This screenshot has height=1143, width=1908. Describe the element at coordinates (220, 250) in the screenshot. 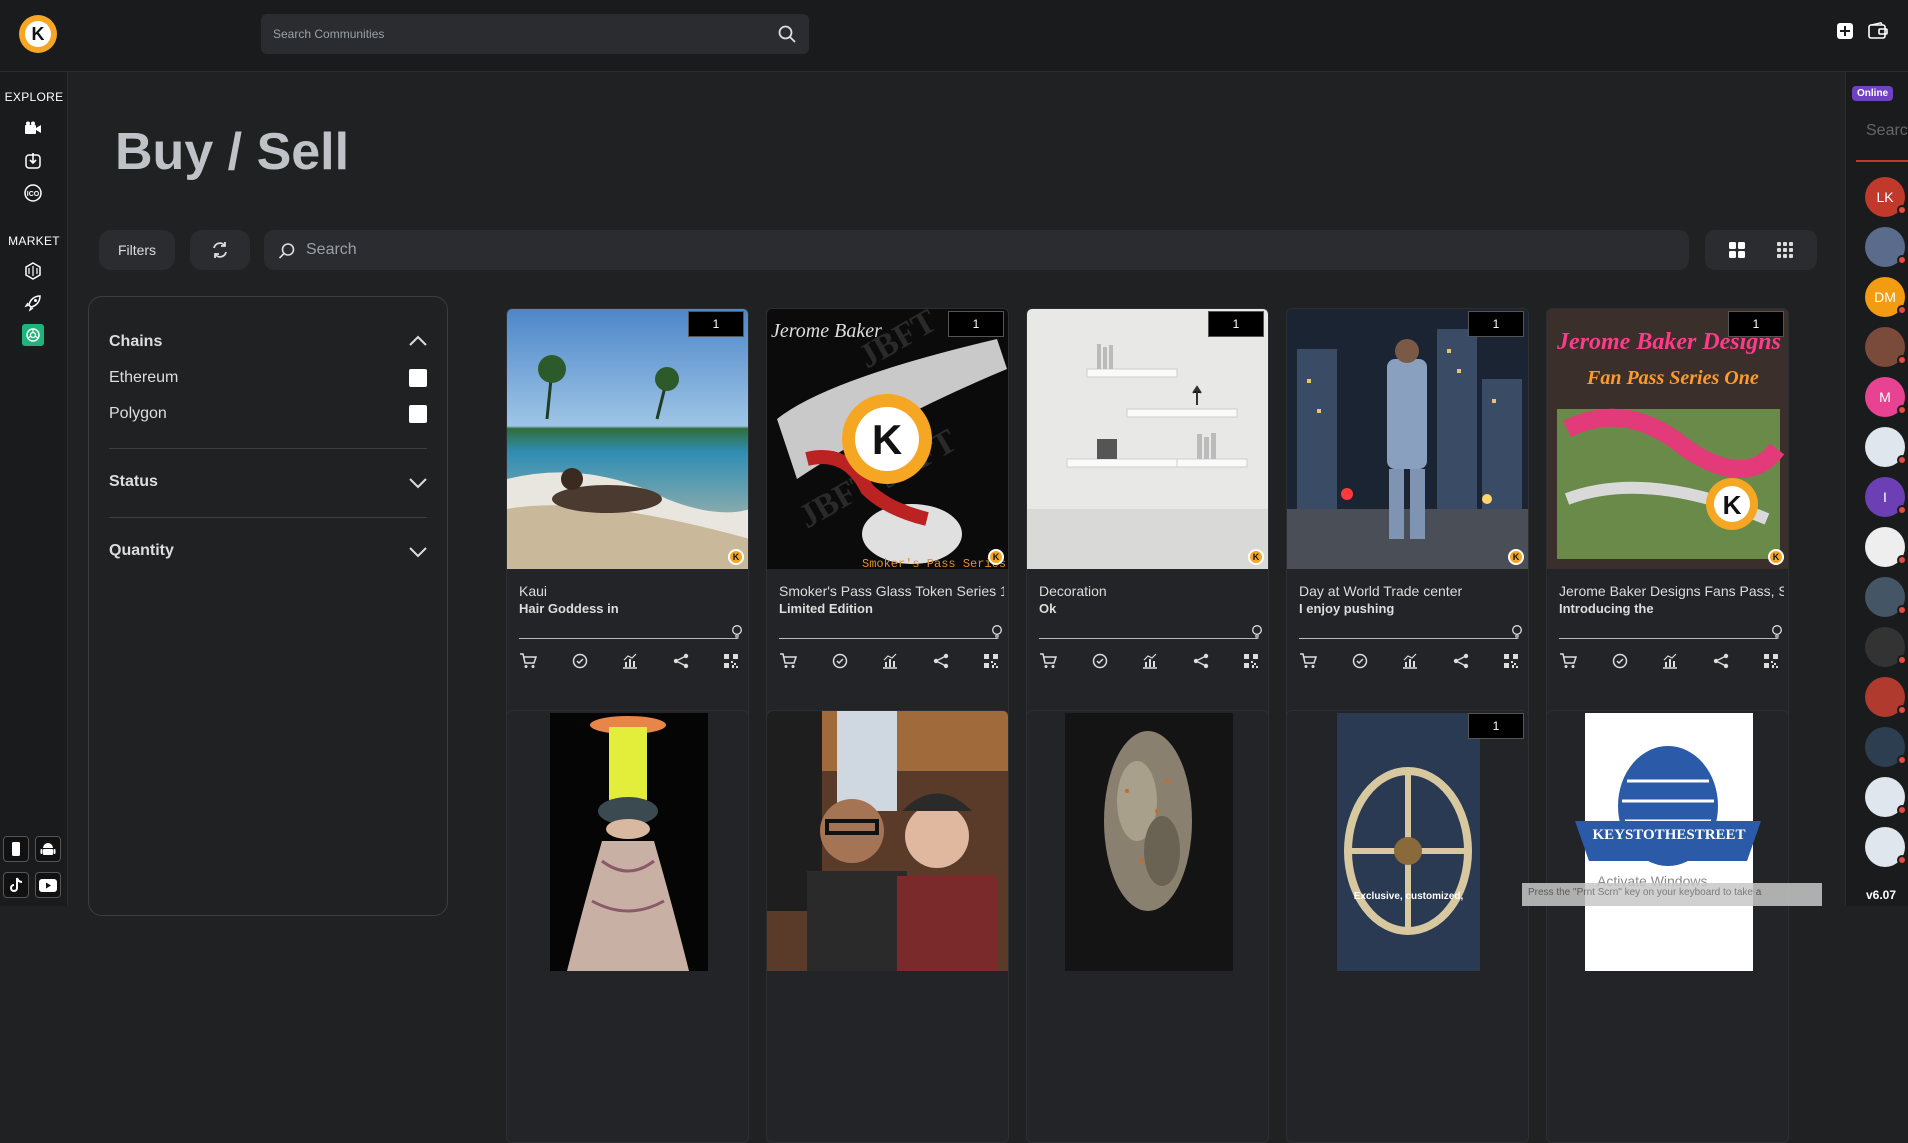

I see `refresh-button` at that location.